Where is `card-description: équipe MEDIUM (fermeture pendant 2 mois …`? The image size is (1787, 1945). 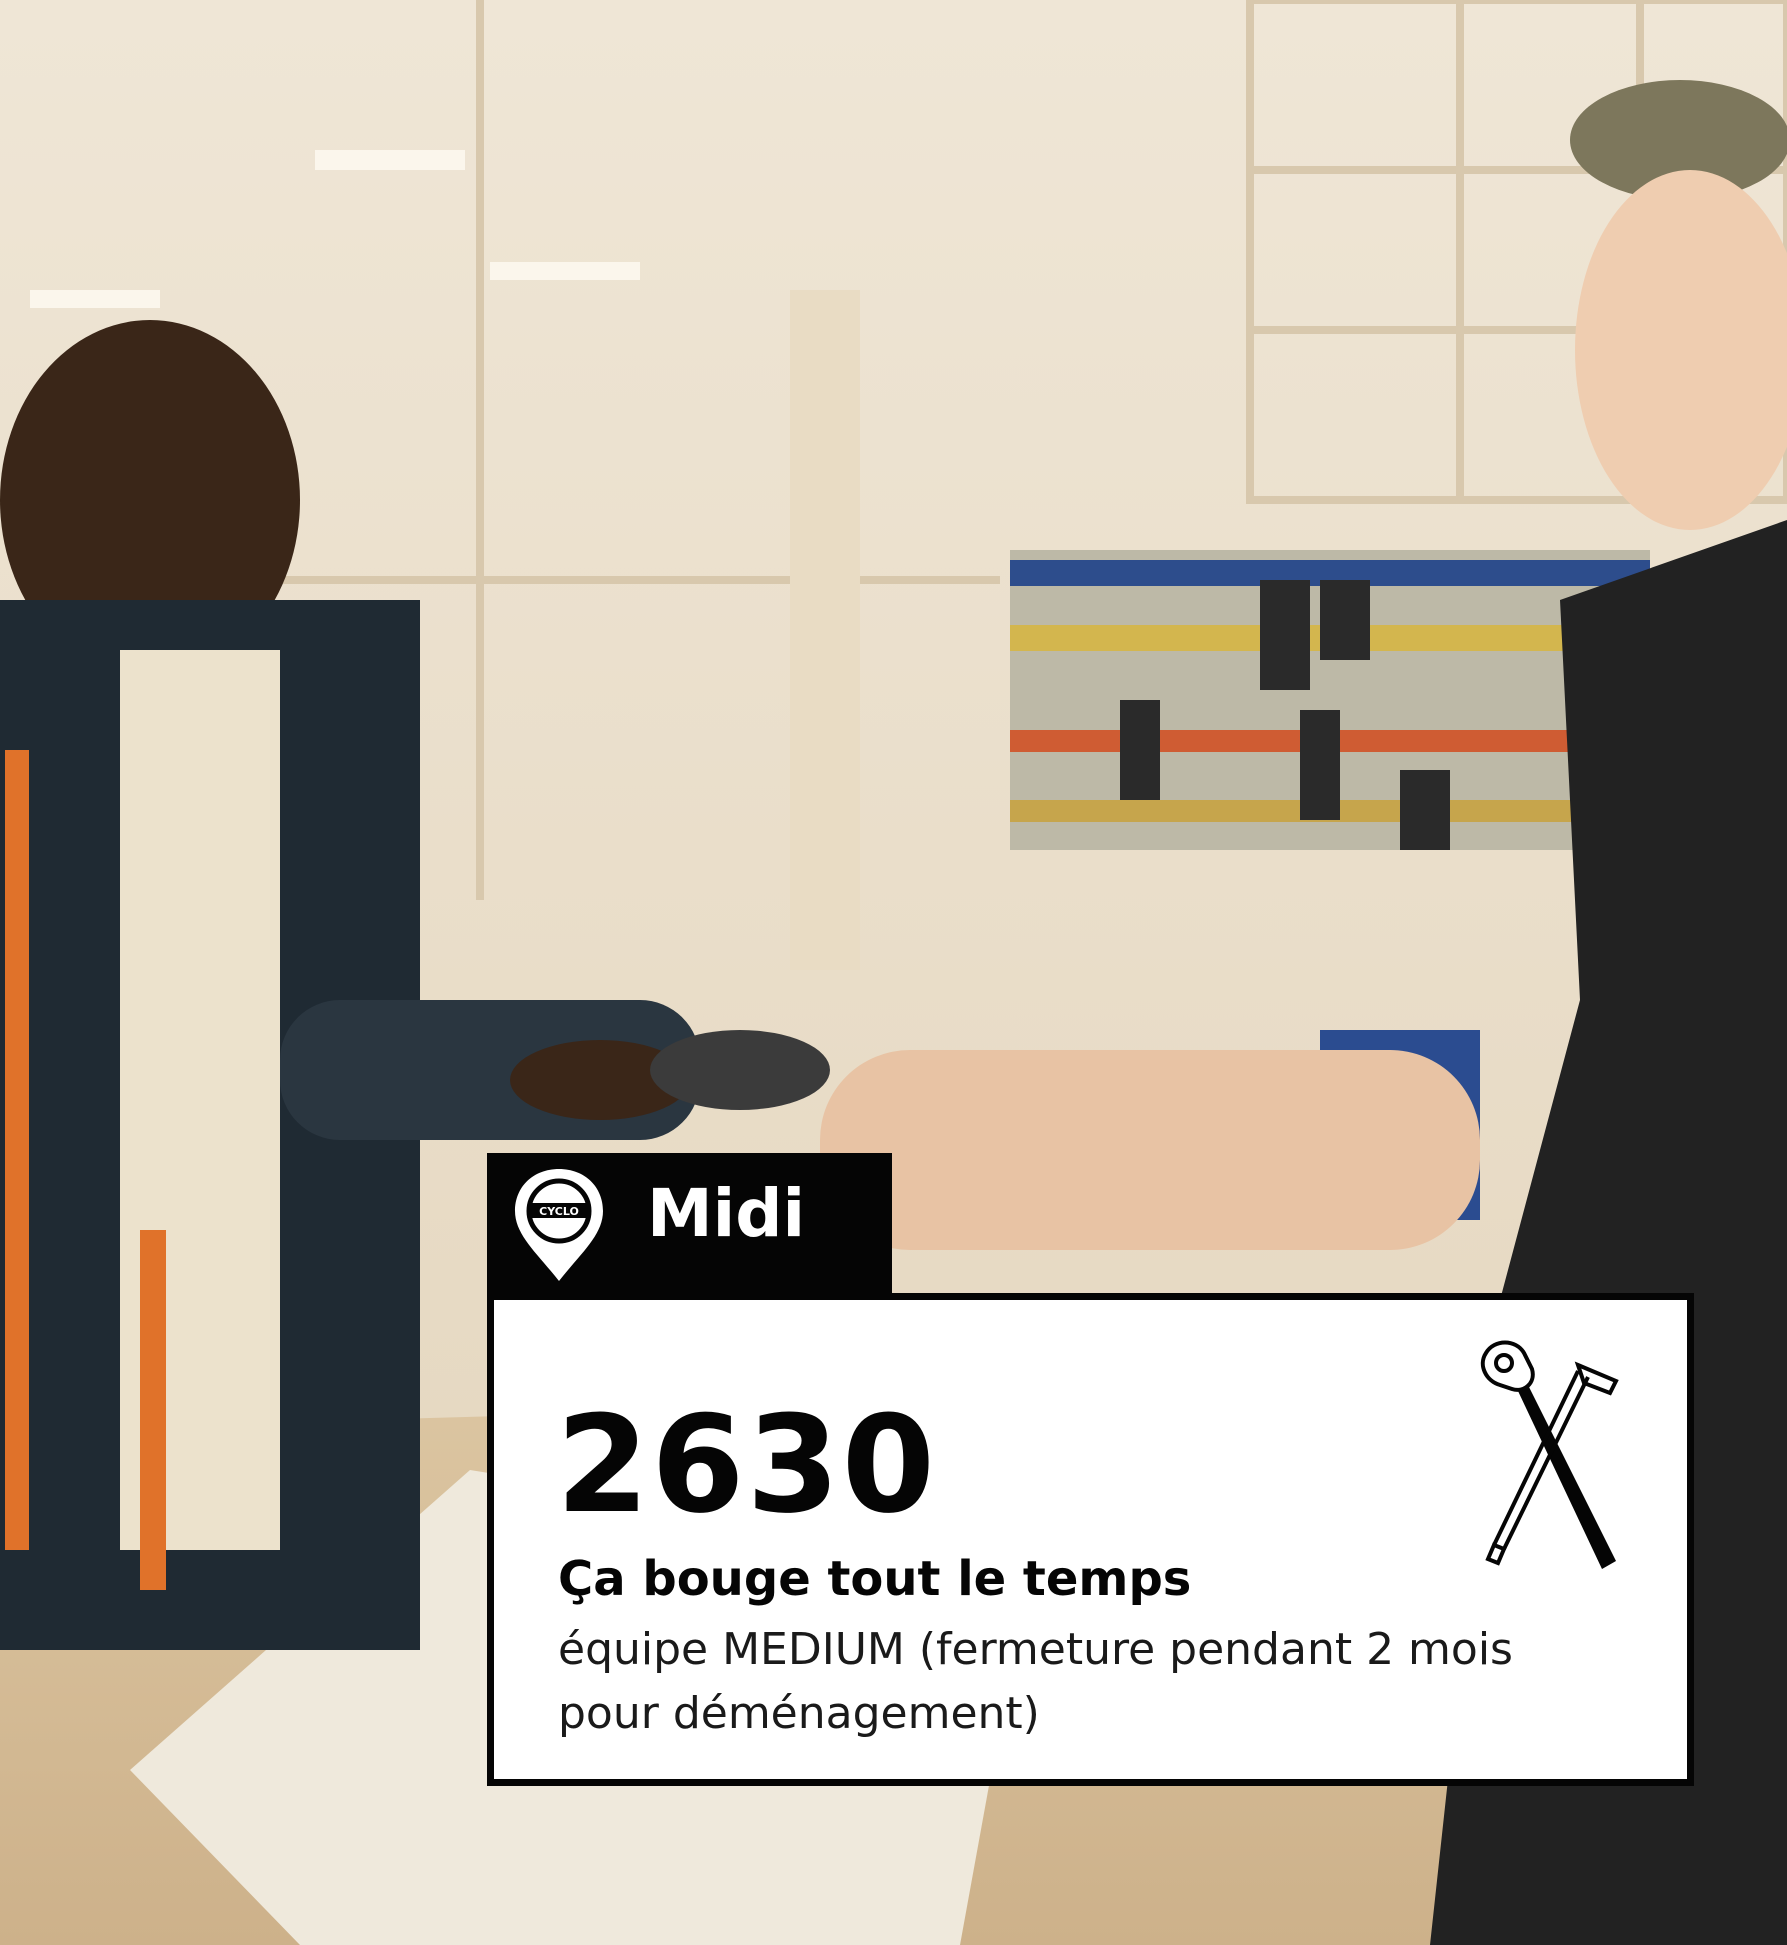 card-description: équipe MEDIUM (fermeture pendant 2 mois … is located at coordinates (1035, 1681).